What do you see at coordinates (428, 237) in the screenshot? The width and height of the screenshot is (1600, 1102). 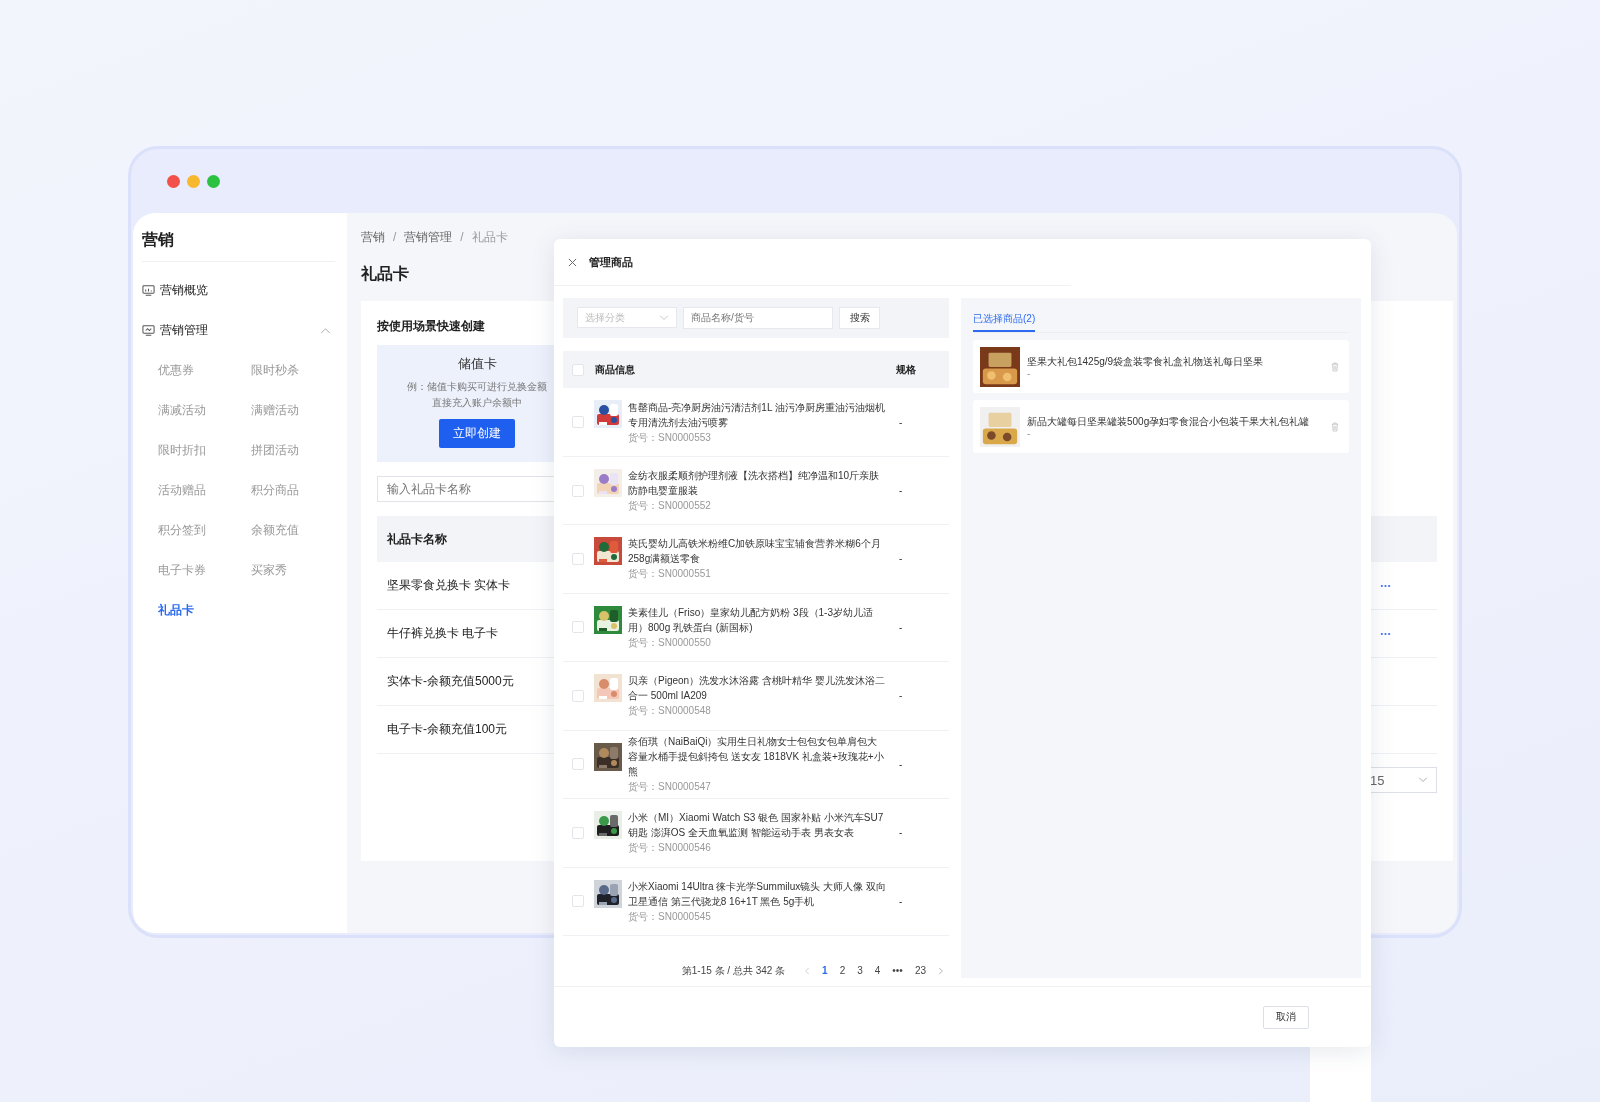 I see `breadcrumb-link: 营销管理` at bounding box center [428, 237].